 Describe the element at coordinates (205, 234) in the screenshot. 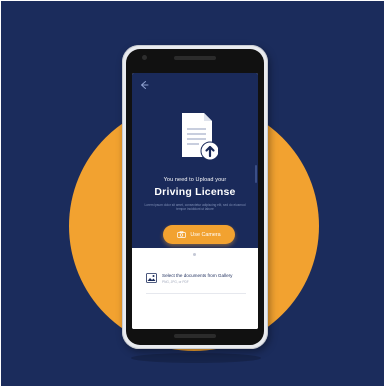

I see `use-camera-label: Use Camera` at that location.